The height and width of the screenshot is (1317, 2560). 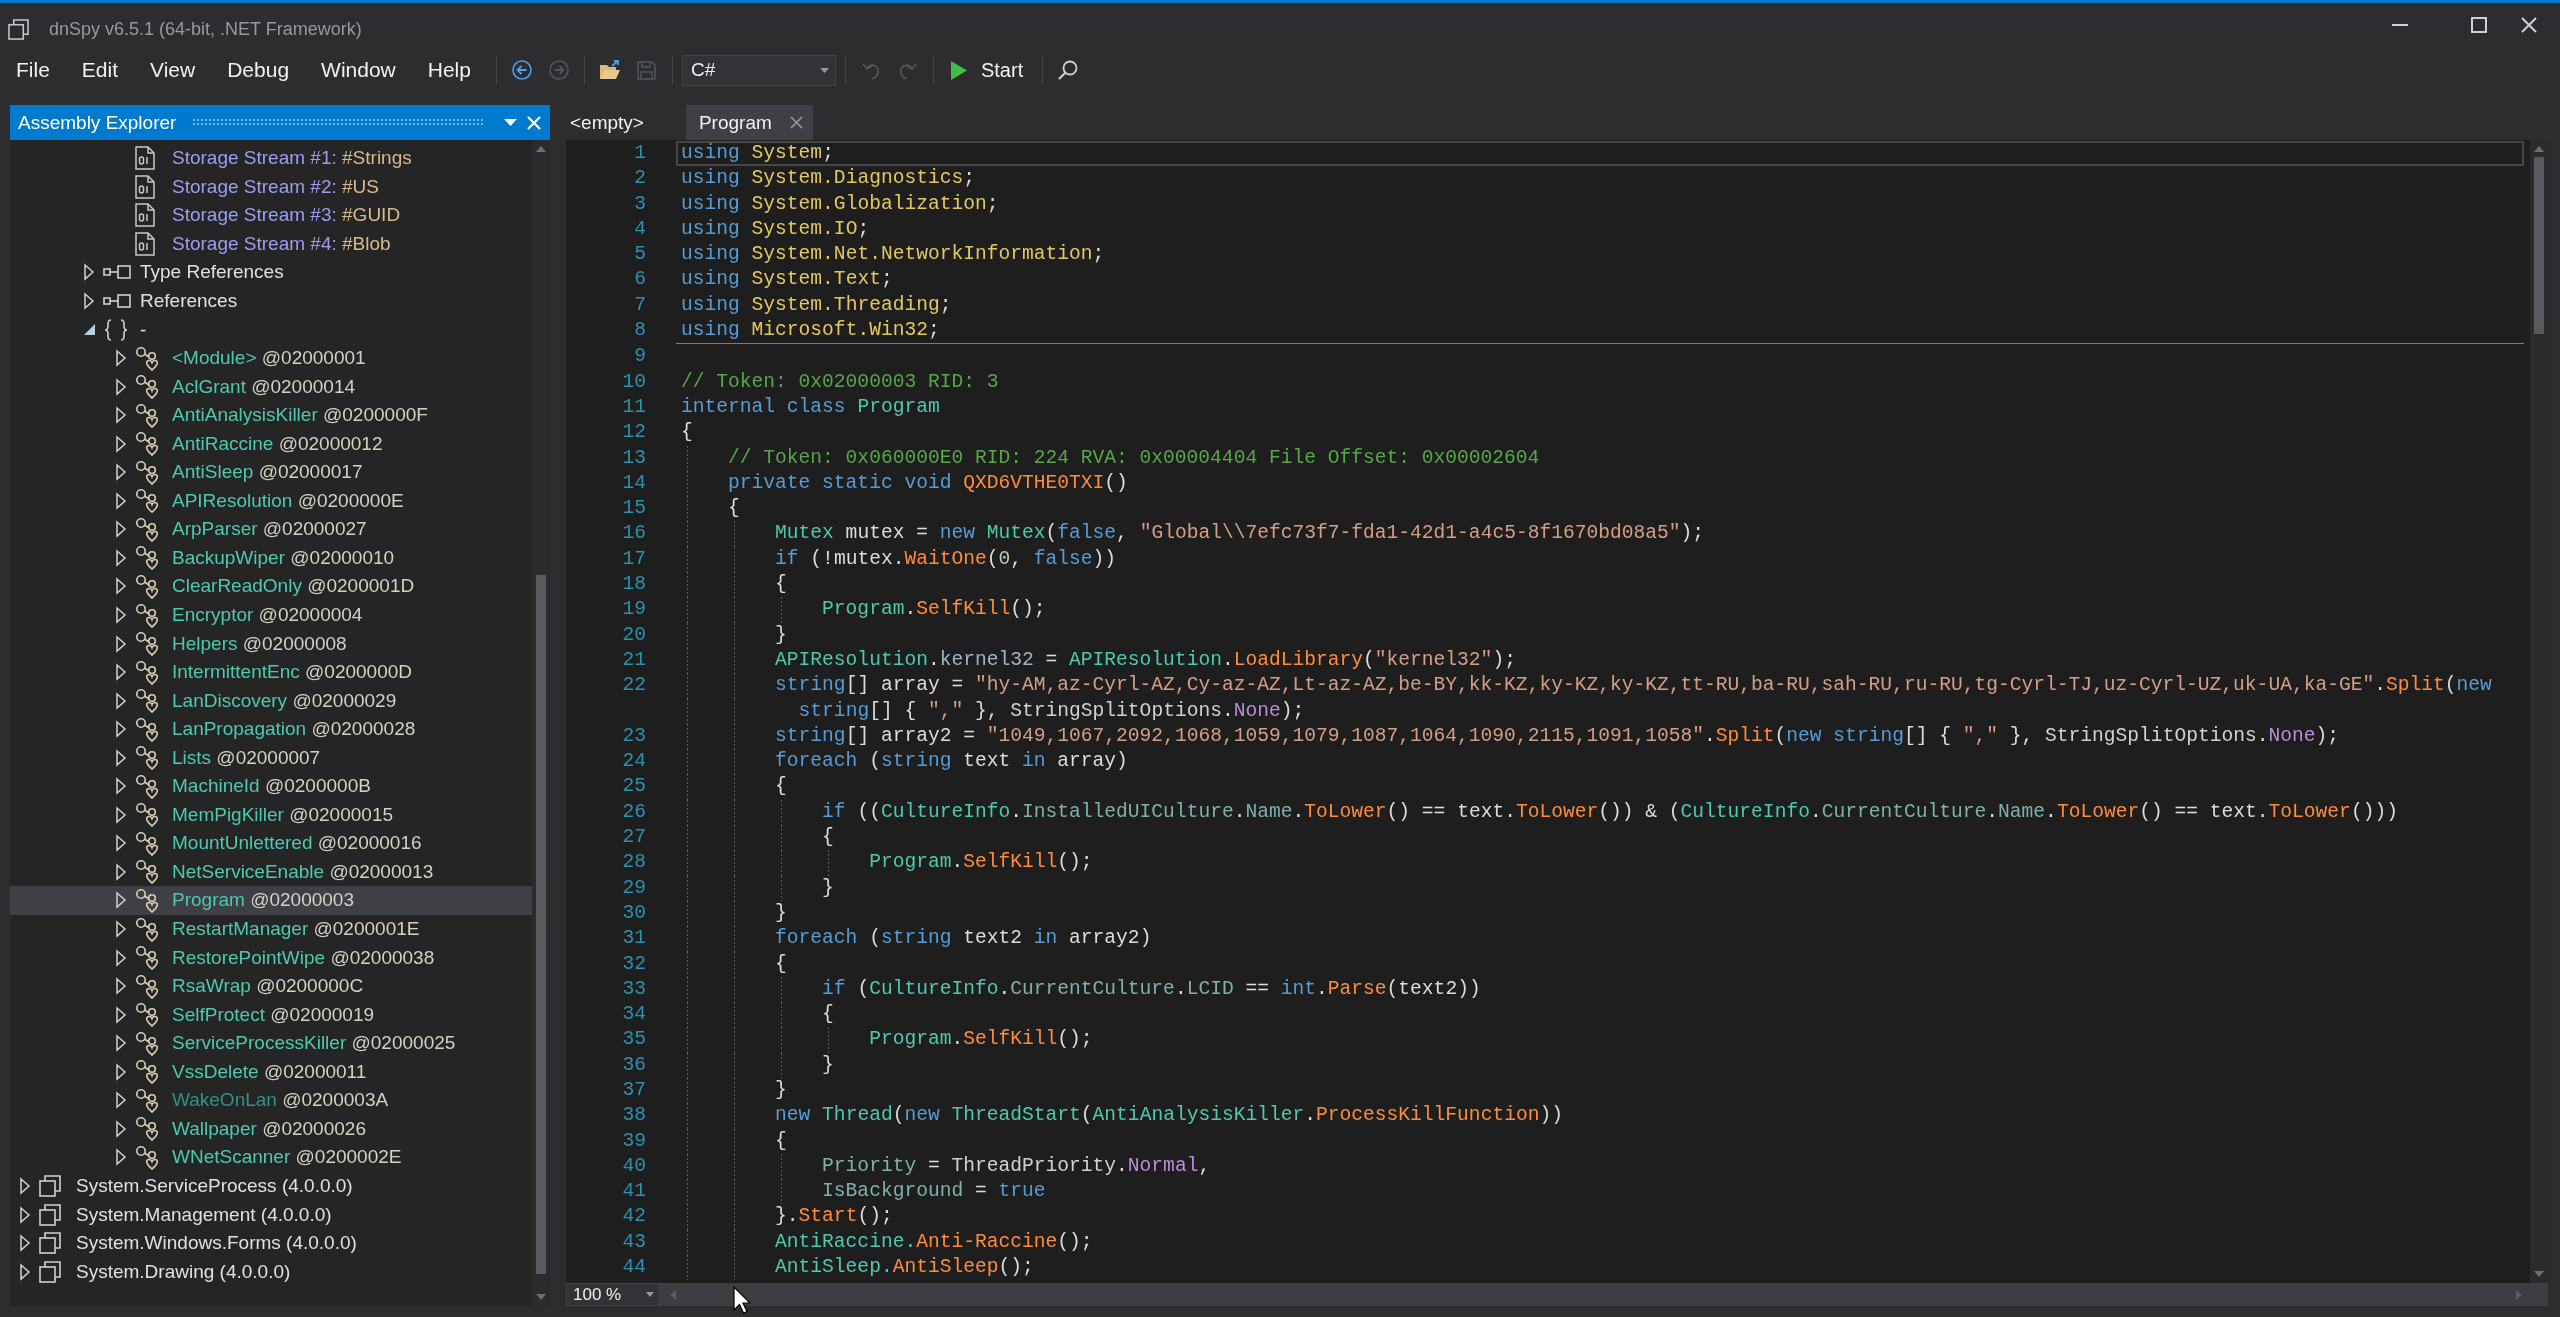 I want to click on tree-item: Storage Stream #2: #US, so click(x=271, y=187).